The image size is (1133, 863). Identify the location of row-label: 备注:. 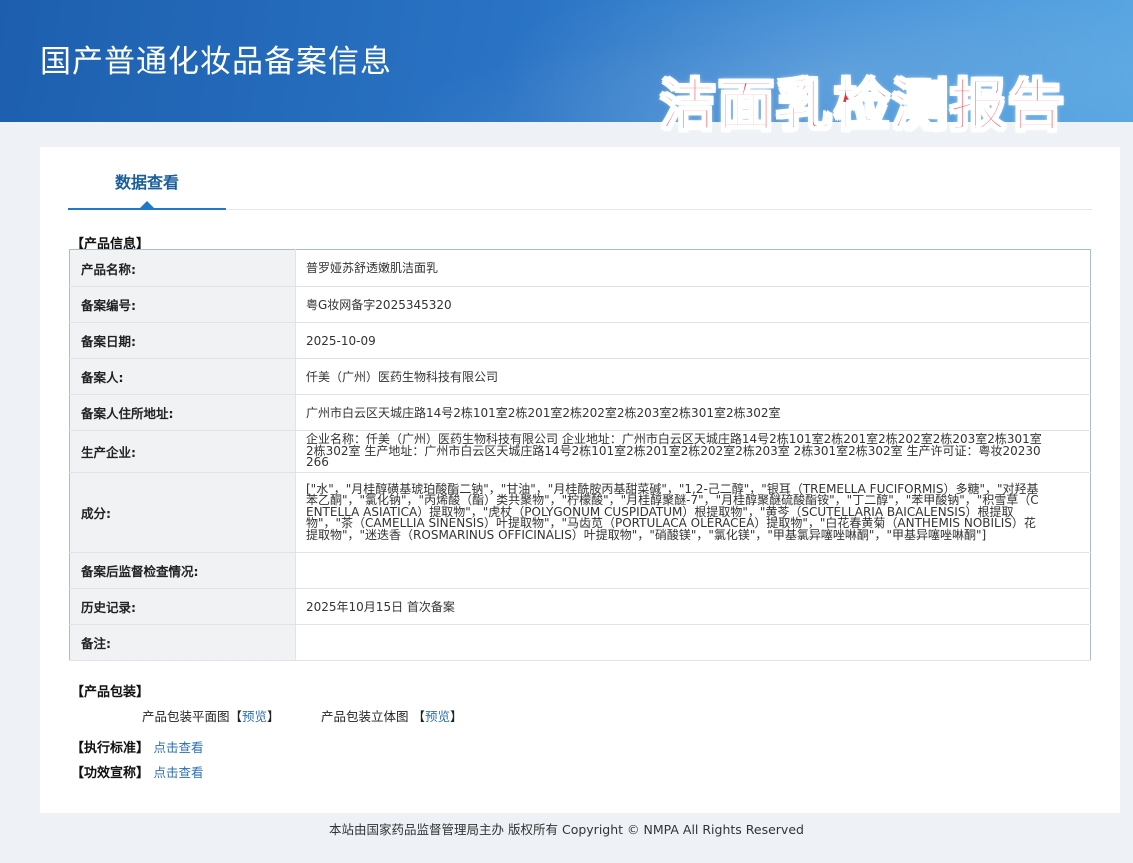
(182, 642).